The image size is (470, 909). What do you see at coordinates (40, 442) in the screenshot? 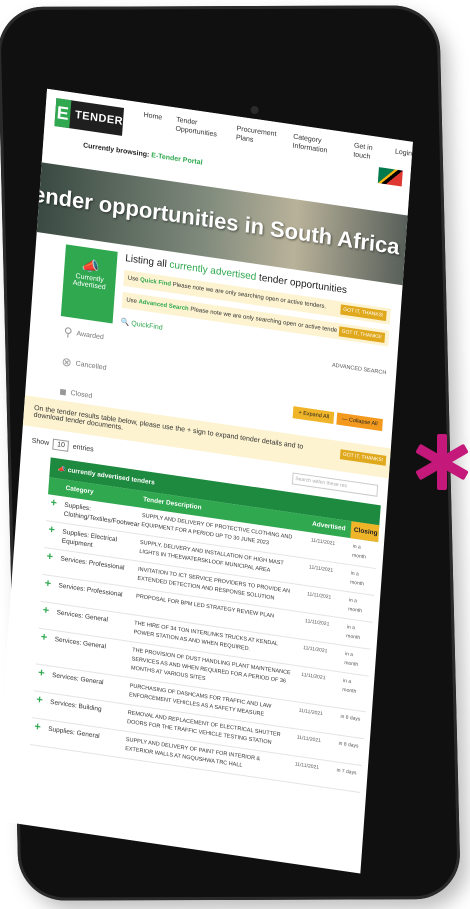
I see `show-label: Show` at bounding box center [40, 442].